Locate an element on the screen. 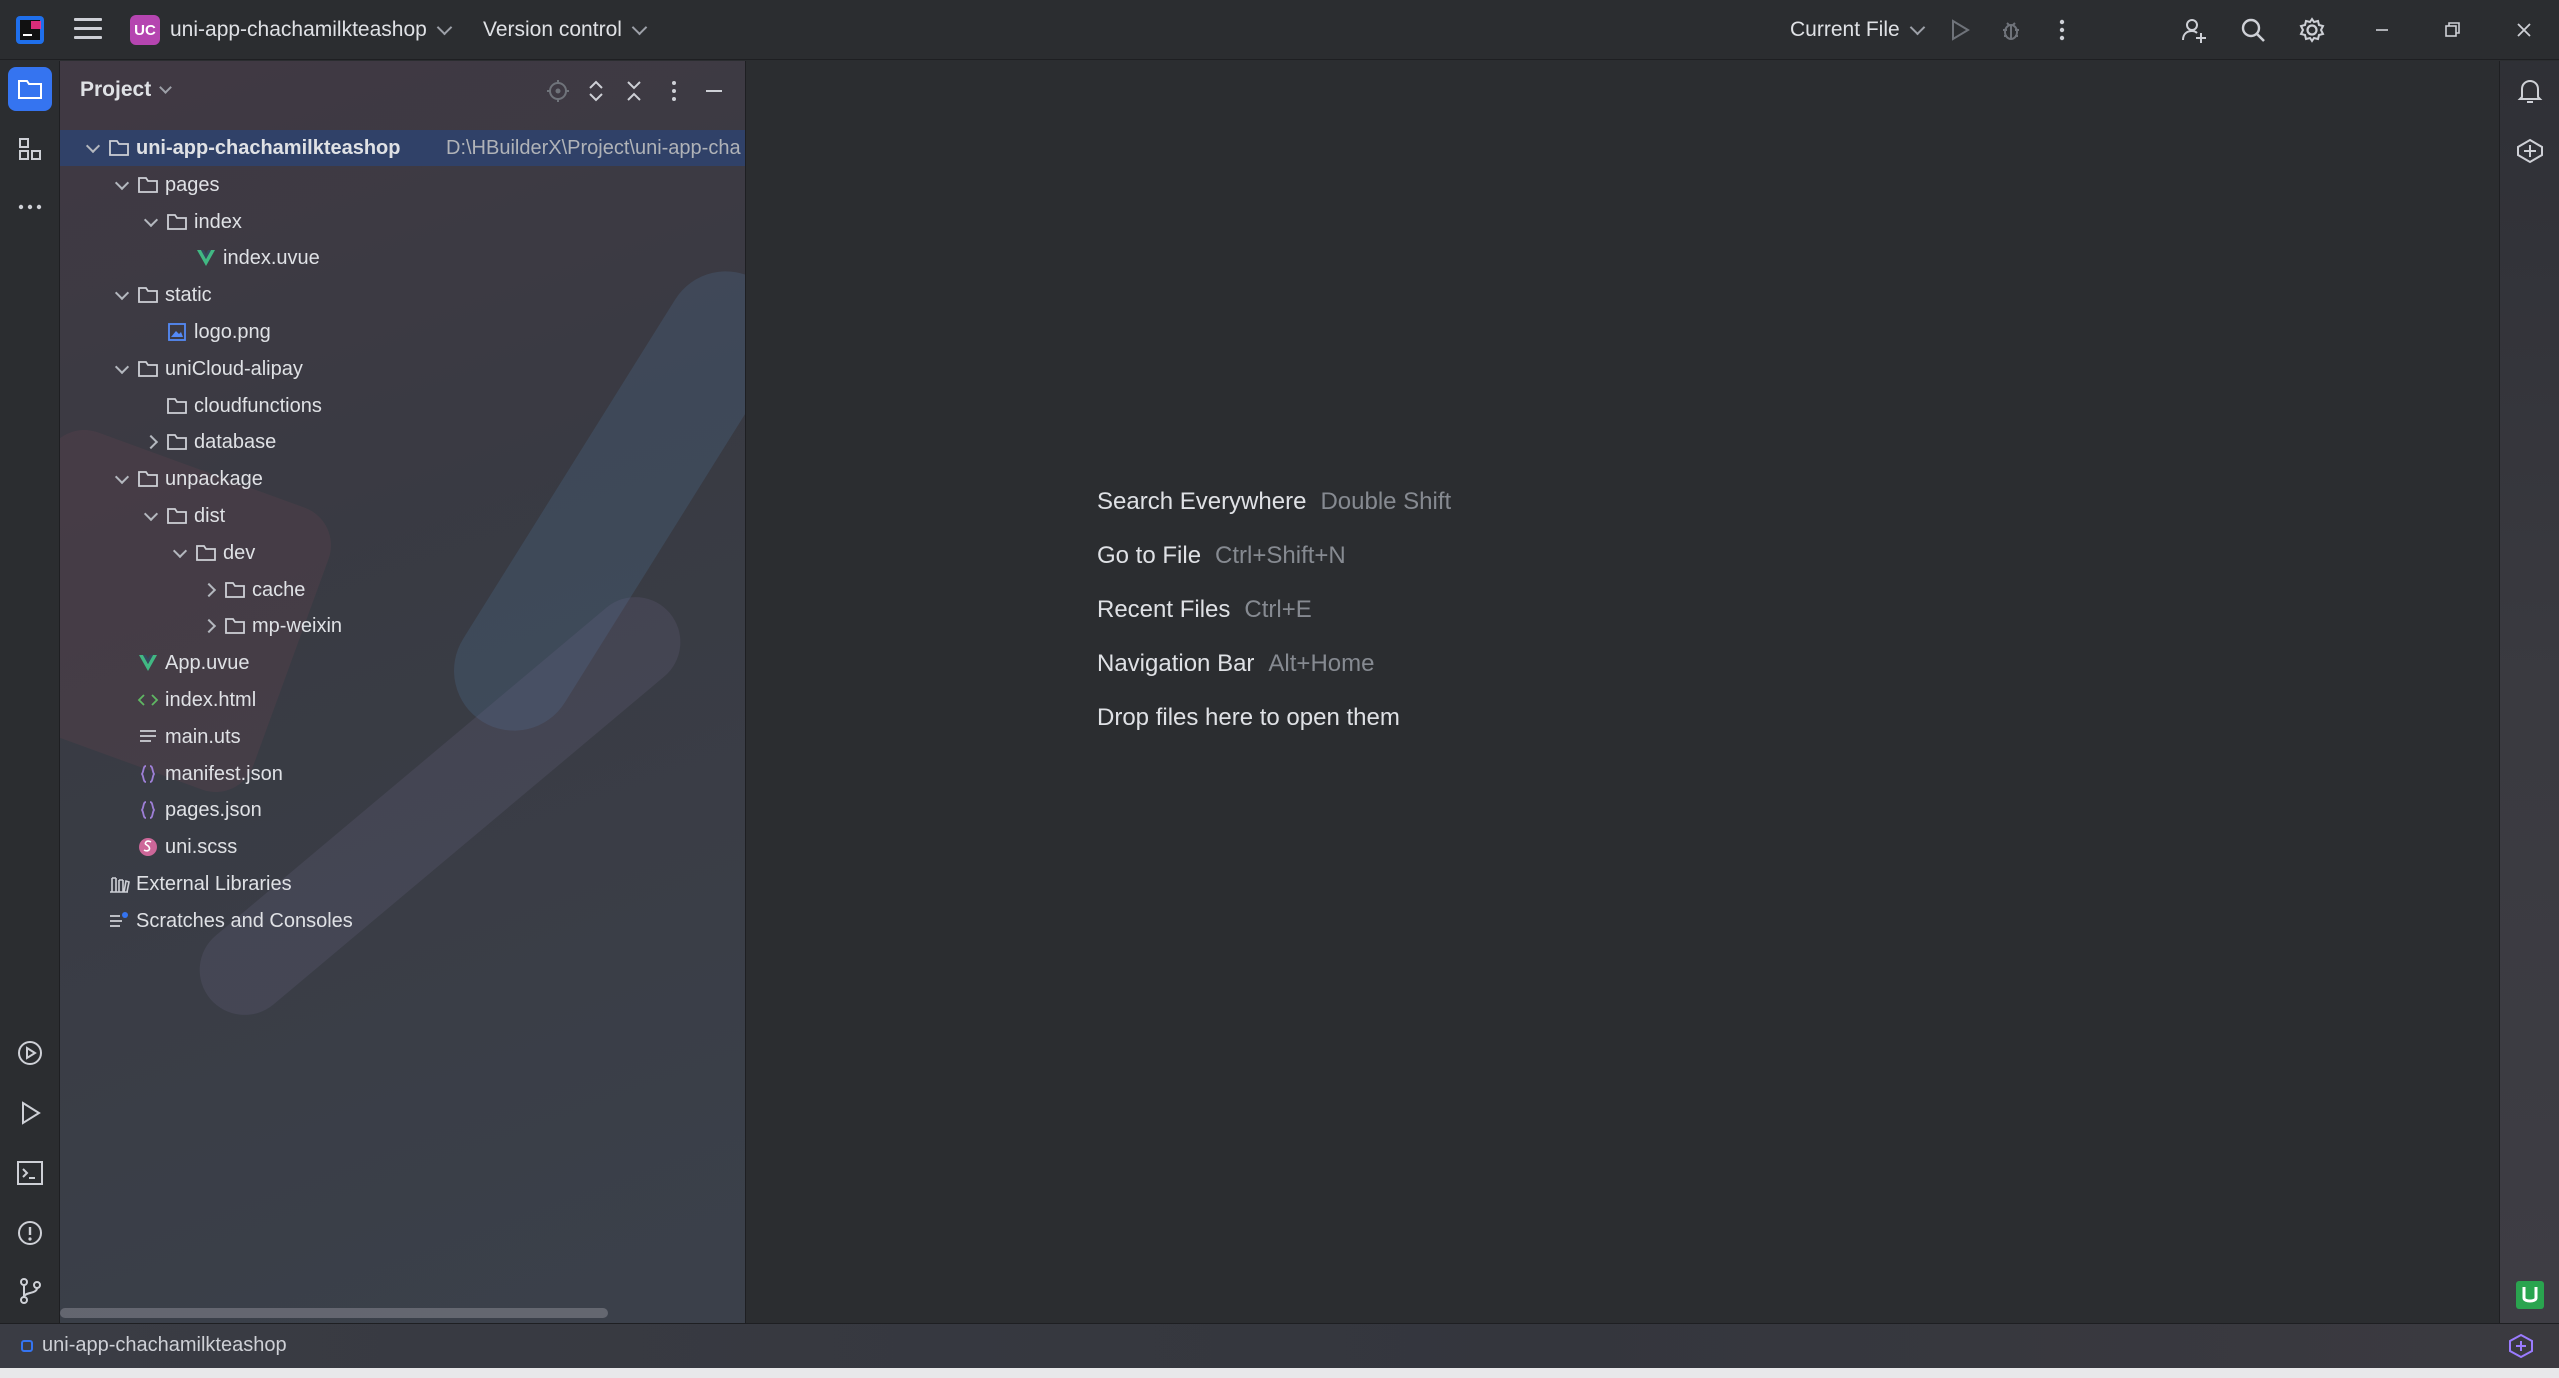 The height and width of the screenshot is (1378, 2559). tree-item: cloudfunctions is located at coordinates (402, 406).